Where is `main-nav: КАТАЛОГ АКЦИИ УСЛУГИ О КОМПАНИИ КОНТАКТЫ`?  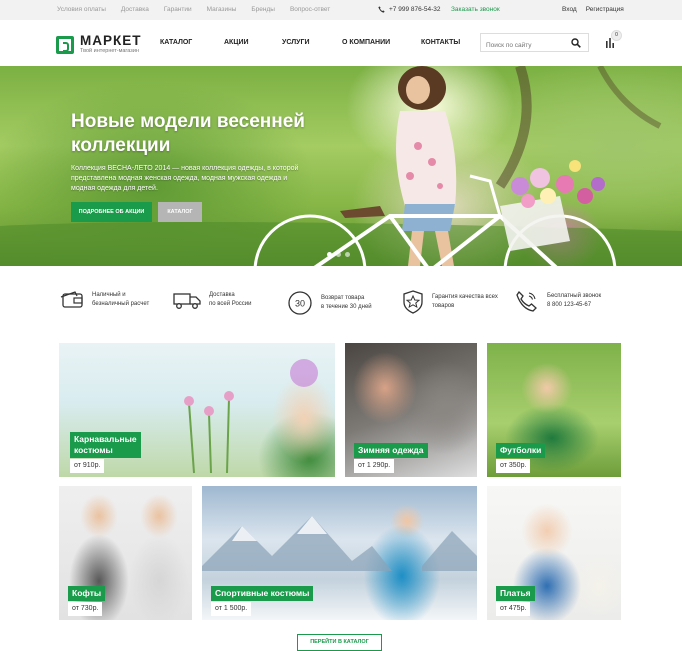
main-nav: КАТАЛОГ АКЦИИ УСЛУГИ О КОМПАНИИ КОНТАКТЫ is located at coordinates (310, 42).